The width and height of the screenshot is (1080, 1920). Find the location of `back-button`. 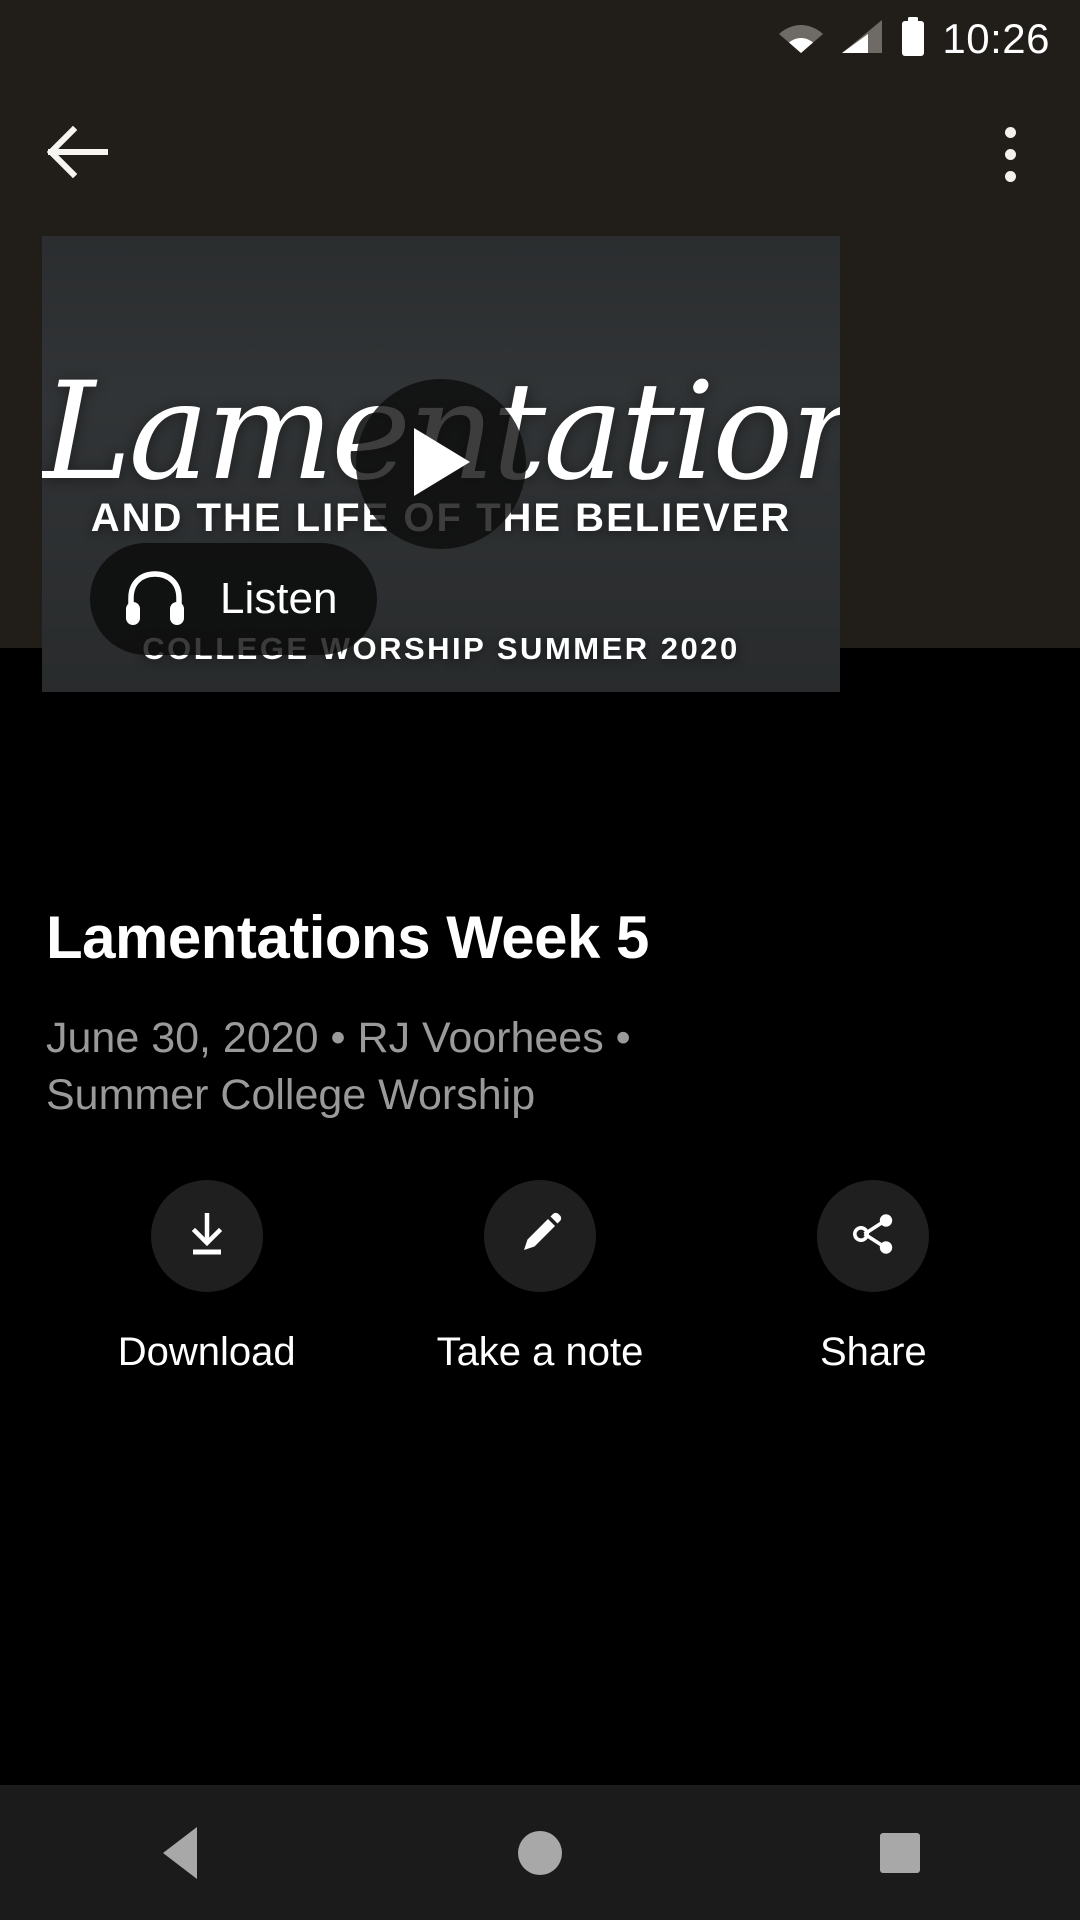

back-button is located at coordinates (78, 154).